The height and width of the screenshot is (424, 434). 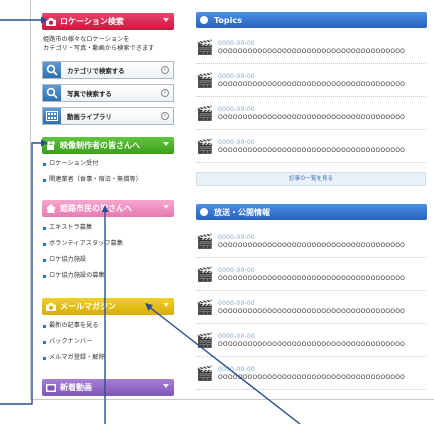 What do you see at coordinates (76, 387) in the screenshot?
I see `new-videos-title: 新着動画` at bounding box center [76, 387].